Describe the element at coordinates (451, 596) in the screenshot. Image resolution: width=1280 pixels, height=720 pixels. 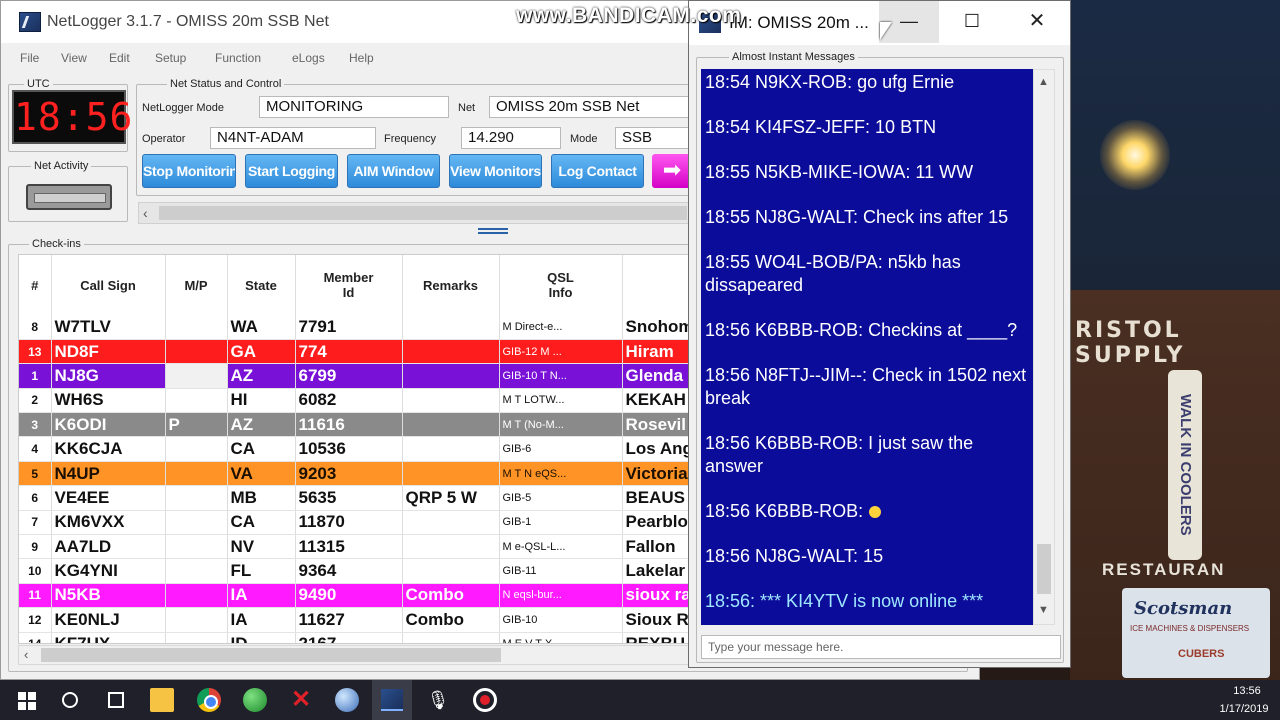
I see `cell-remarks: Combo` at that location.